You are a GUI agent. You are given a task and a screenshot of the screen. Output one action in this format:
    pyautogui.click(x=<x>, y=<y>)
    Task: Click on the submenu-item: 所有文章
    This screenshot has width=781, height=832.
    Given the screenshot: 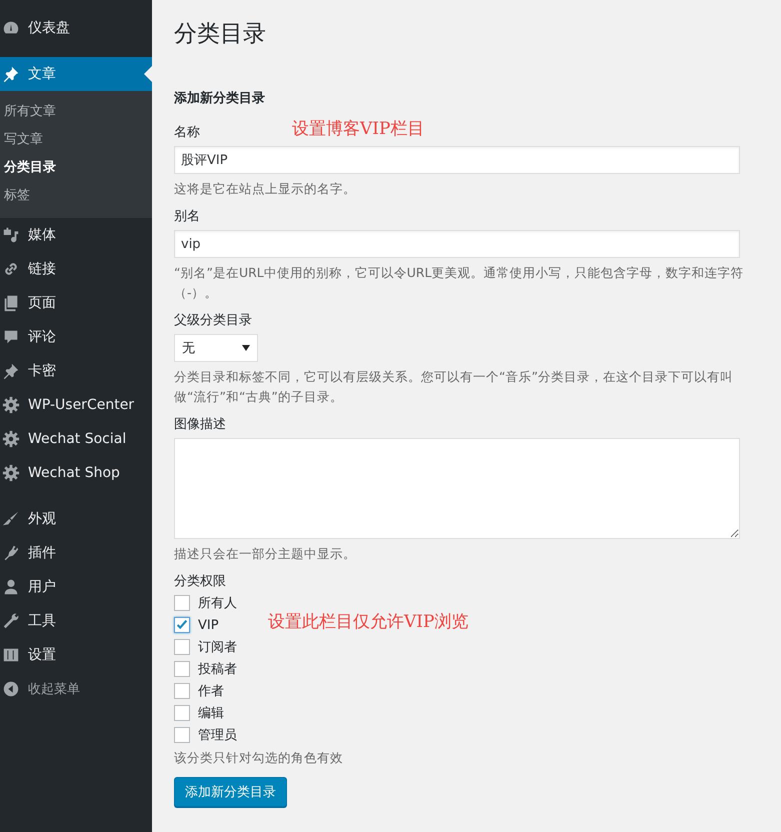 What is the action you would take?
    pyautogui.click(x=76, y=112)
    